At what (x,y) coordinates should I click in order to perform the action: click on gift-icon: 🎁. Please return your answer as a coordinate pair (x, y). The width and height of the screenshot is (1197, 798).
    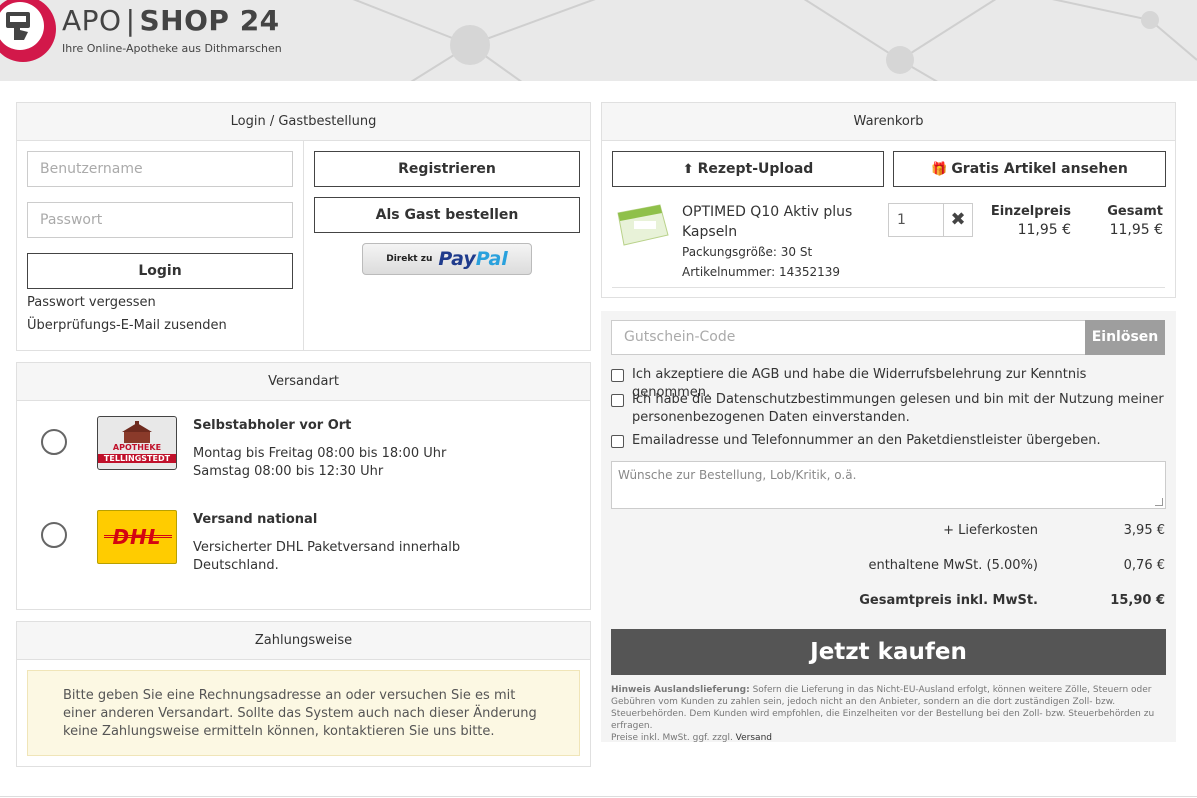
    Looking at the image, I should click on (939, 169).